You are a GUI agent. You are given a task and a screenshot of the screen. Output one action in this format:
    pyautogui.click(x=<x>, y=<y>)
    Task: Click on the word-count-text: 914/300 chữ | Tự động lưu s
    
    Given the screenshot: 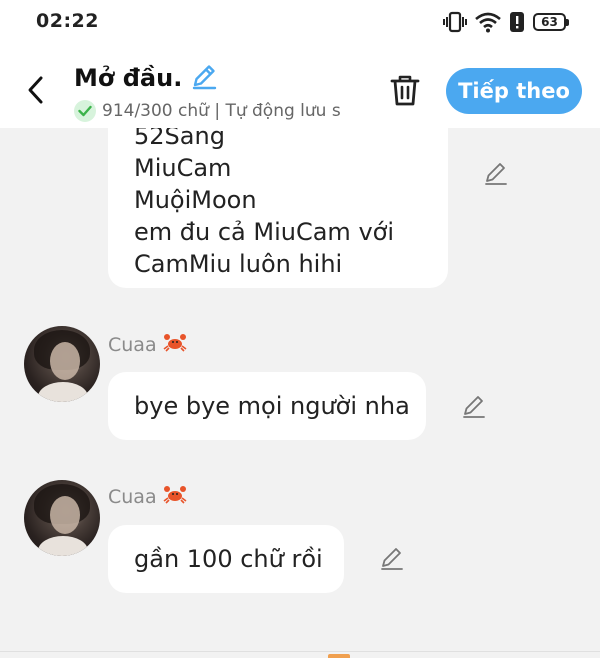 What is the action you would take?
    pyautogui.click(x=221, y=111)
    